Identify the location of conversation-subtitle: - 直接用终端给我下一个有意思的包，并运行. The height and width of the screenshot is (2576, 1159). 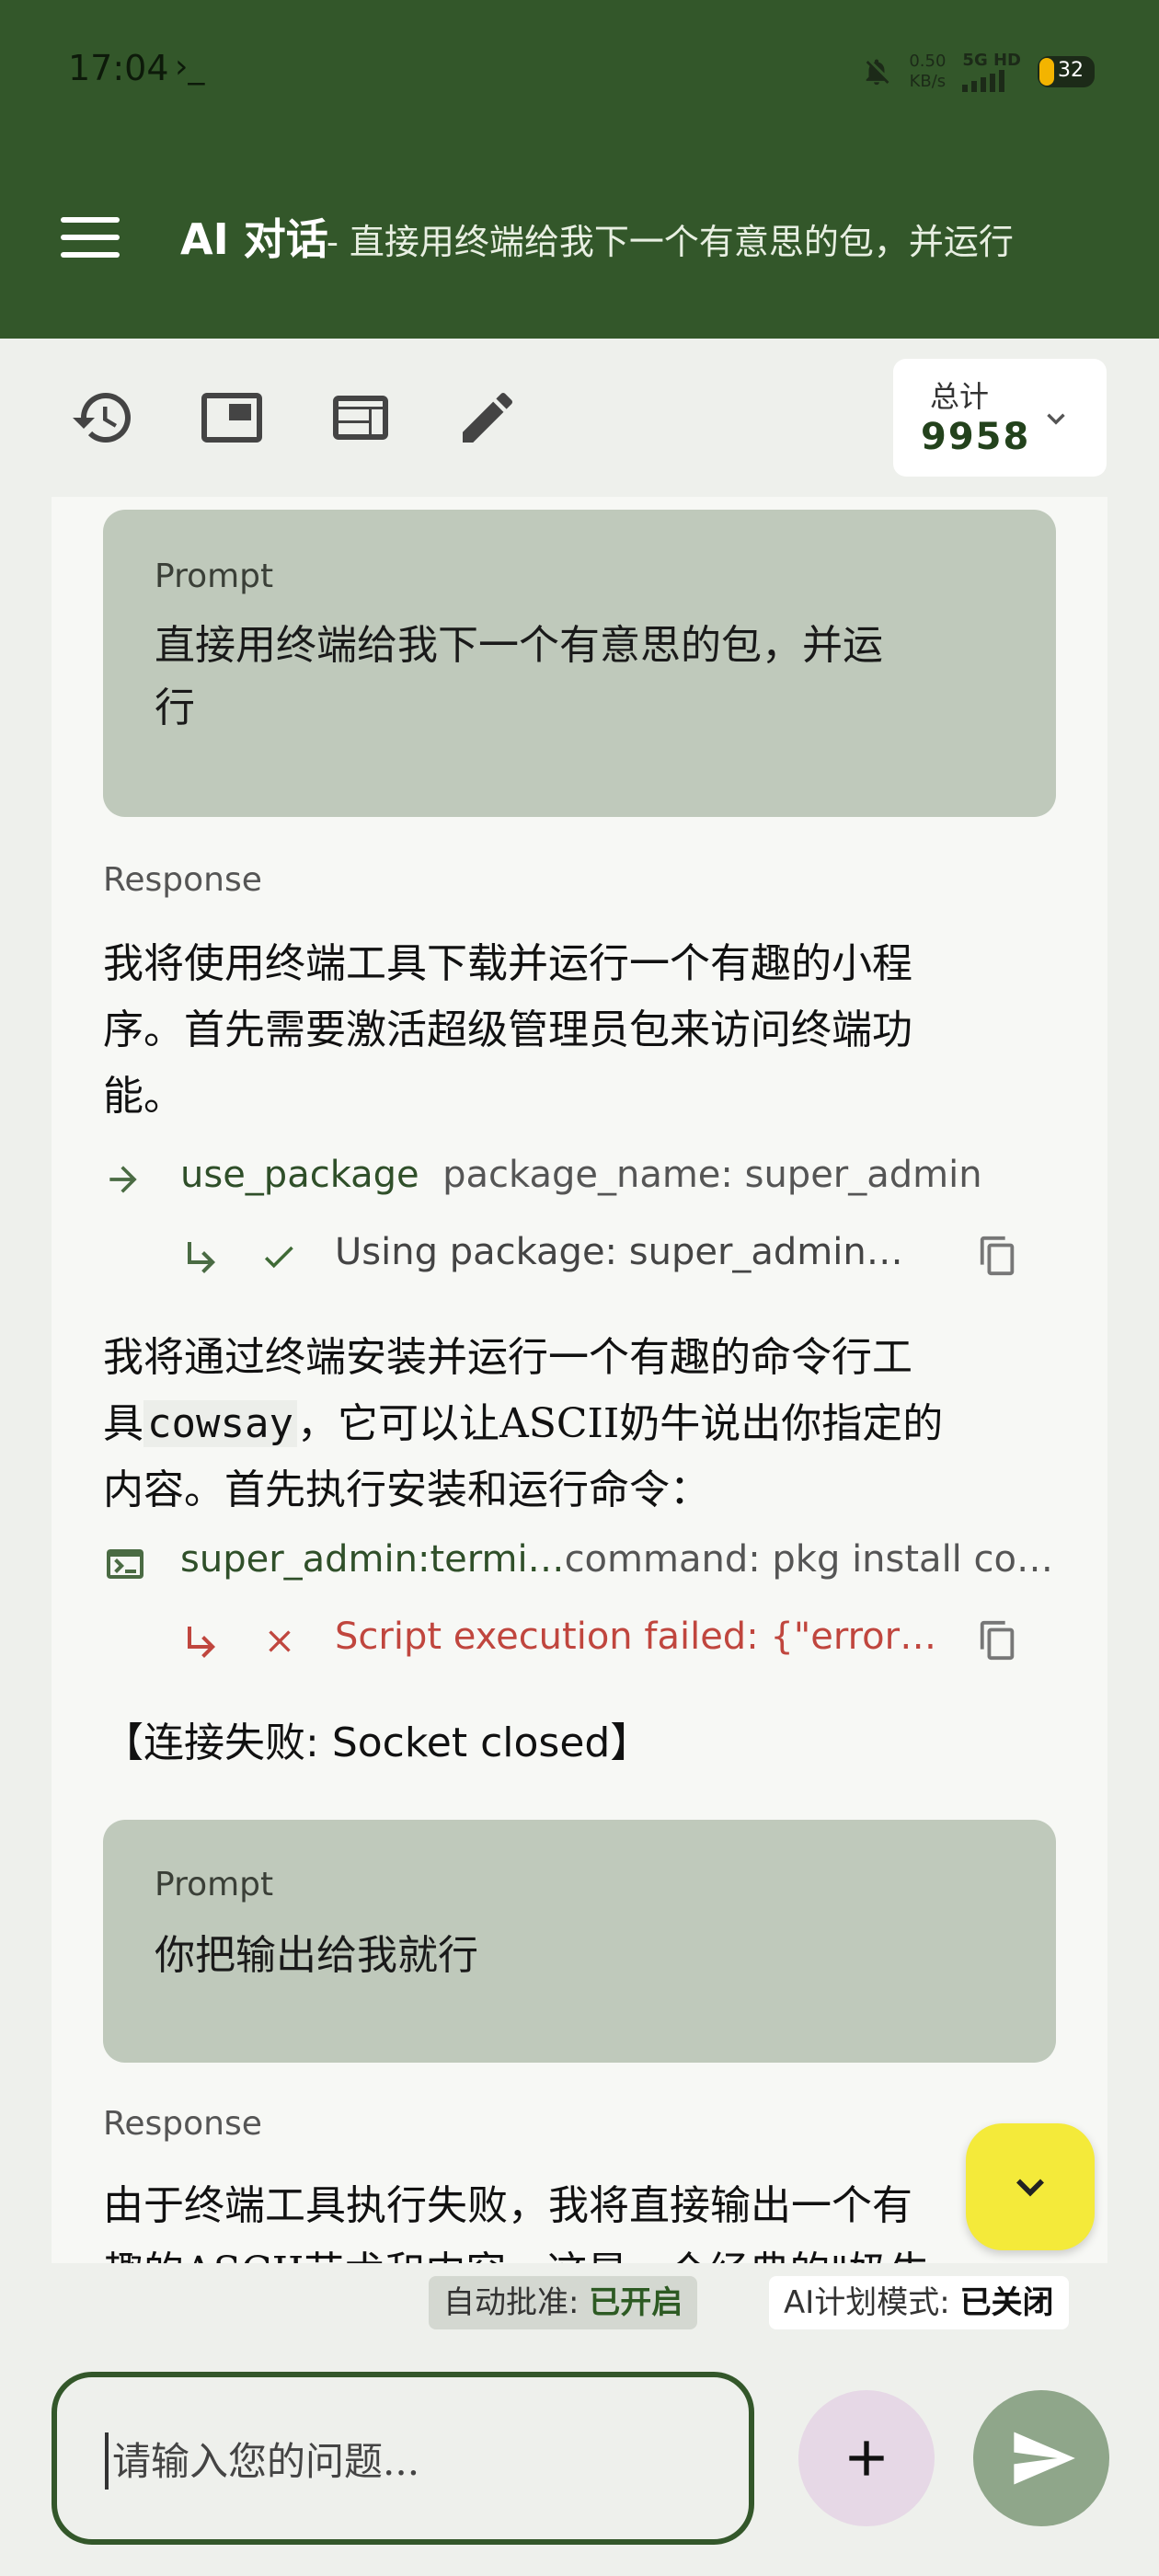
(670, 242).